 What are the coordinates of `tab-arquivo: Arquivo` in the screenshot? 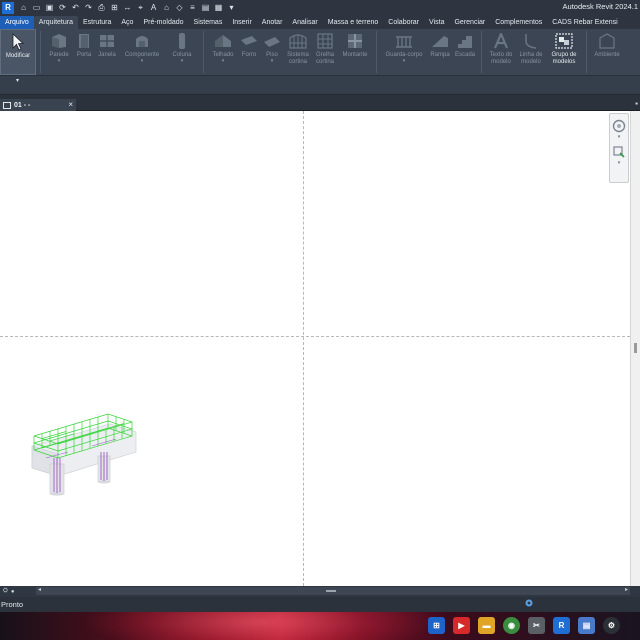 It's located at (17, 22).